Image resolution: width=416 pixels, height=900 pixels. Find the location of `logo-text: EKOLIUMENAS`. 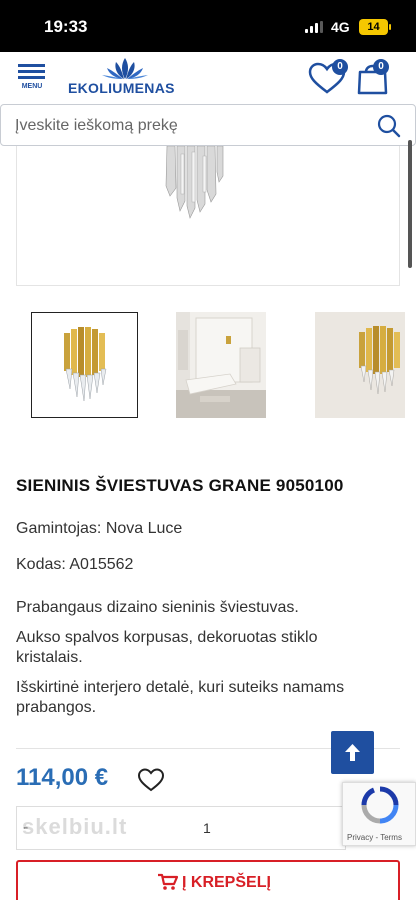

logo-text: EKOLIUMENAS is located at coordinates (121, 88).